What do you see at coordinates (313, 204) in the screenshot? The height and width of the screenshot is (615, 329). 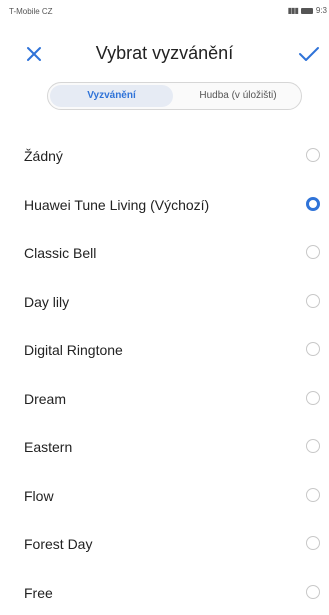 I see `radio-button-selected` at bounding box center [313, 204].